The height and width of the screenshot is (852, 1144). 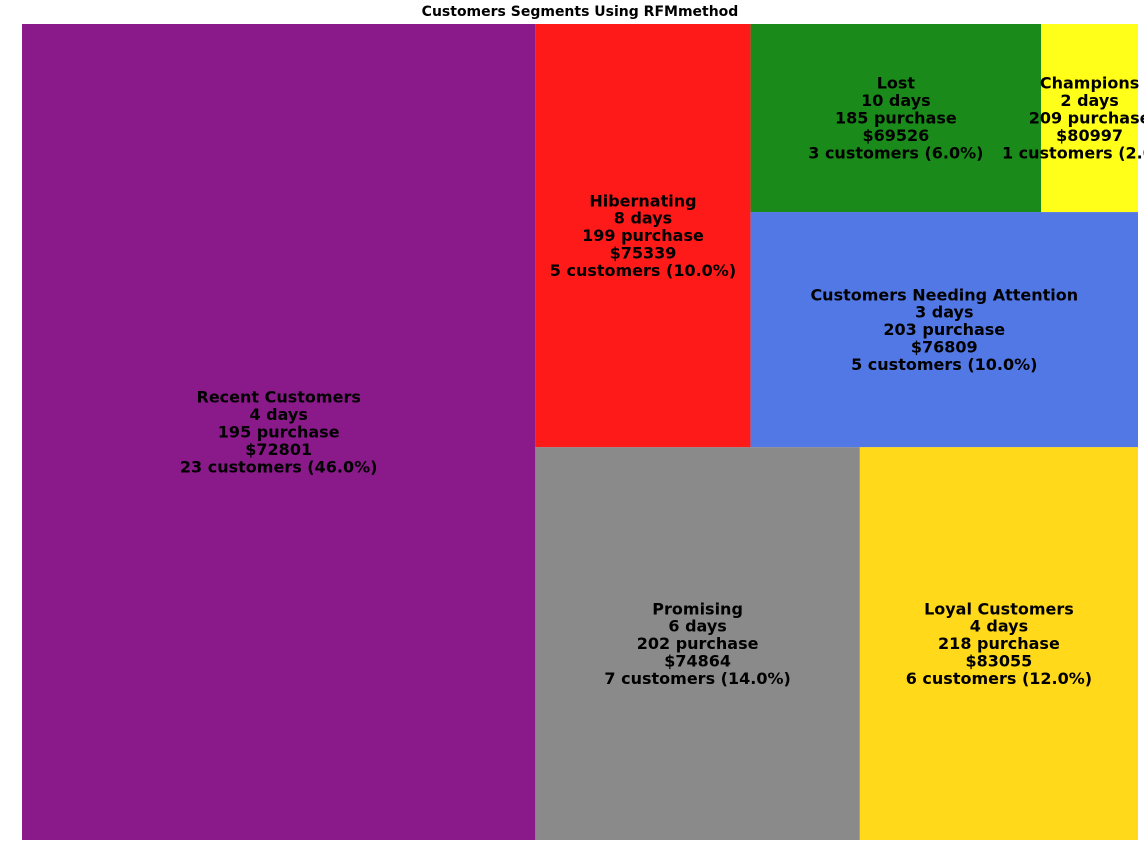 What do you see at coordinates (896, 83) in the screenshot?
I see `segment-label-line: Lost` at bounding box center [896, 83].